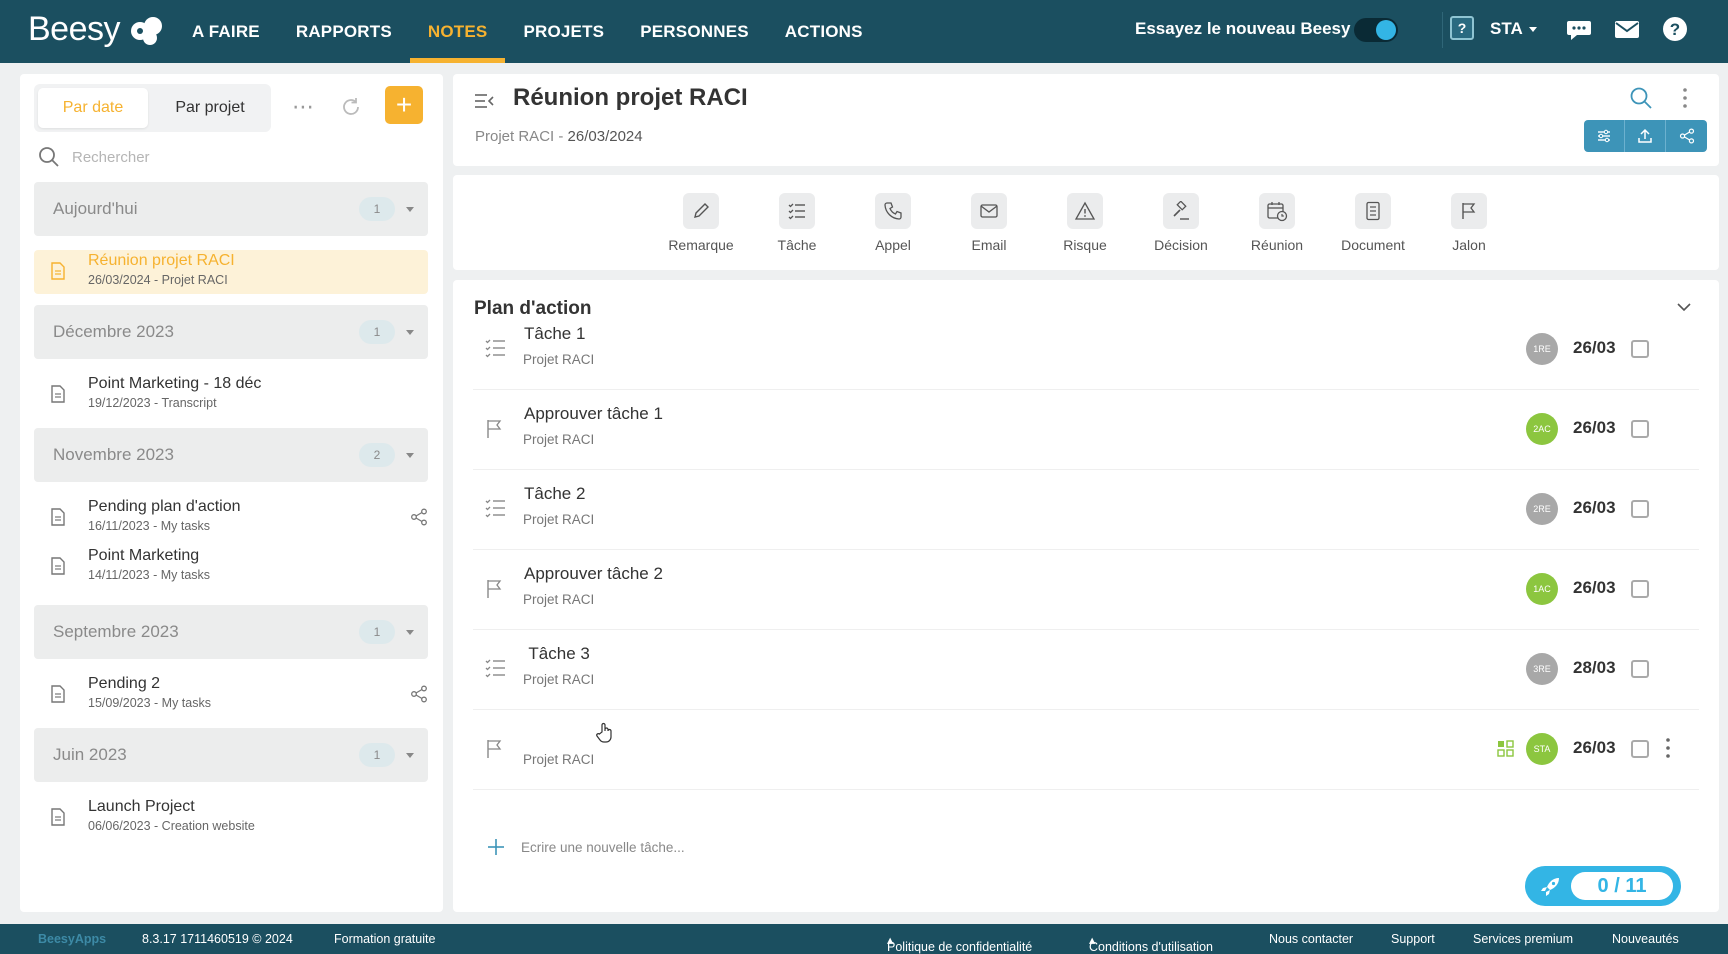 The height and width of the screenshot is (954, 1728). I want to click on mail-icon, so click(1627, 29).